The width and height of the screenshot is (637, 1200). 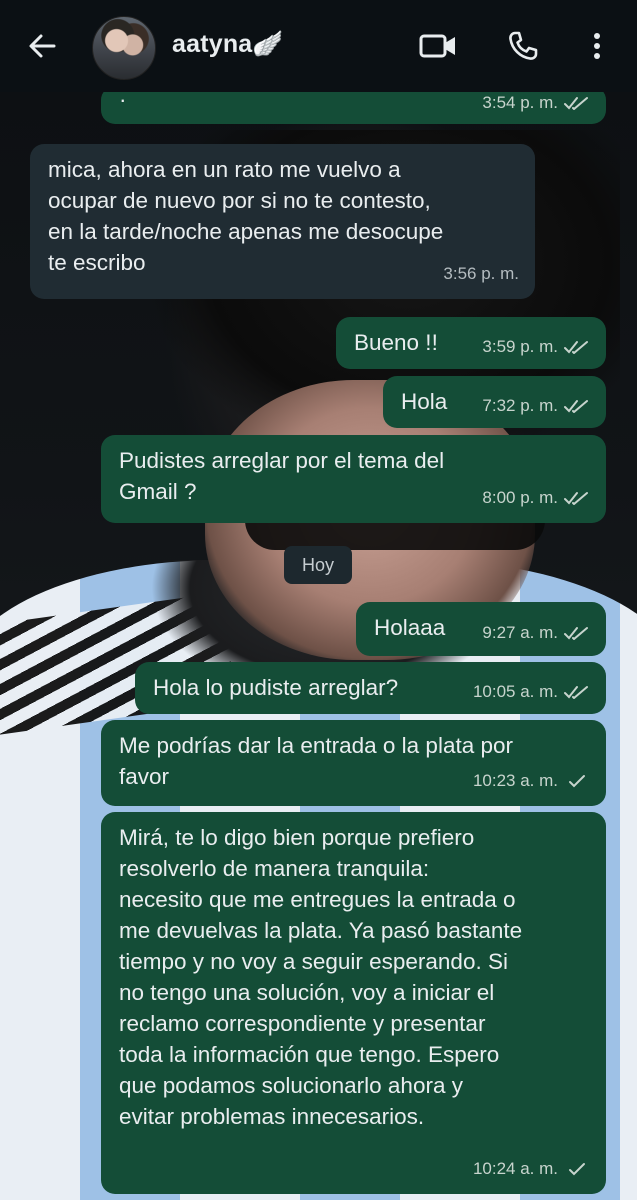 I want to click on message-meta: 3:56 p. m., so click(x=481, y=273).